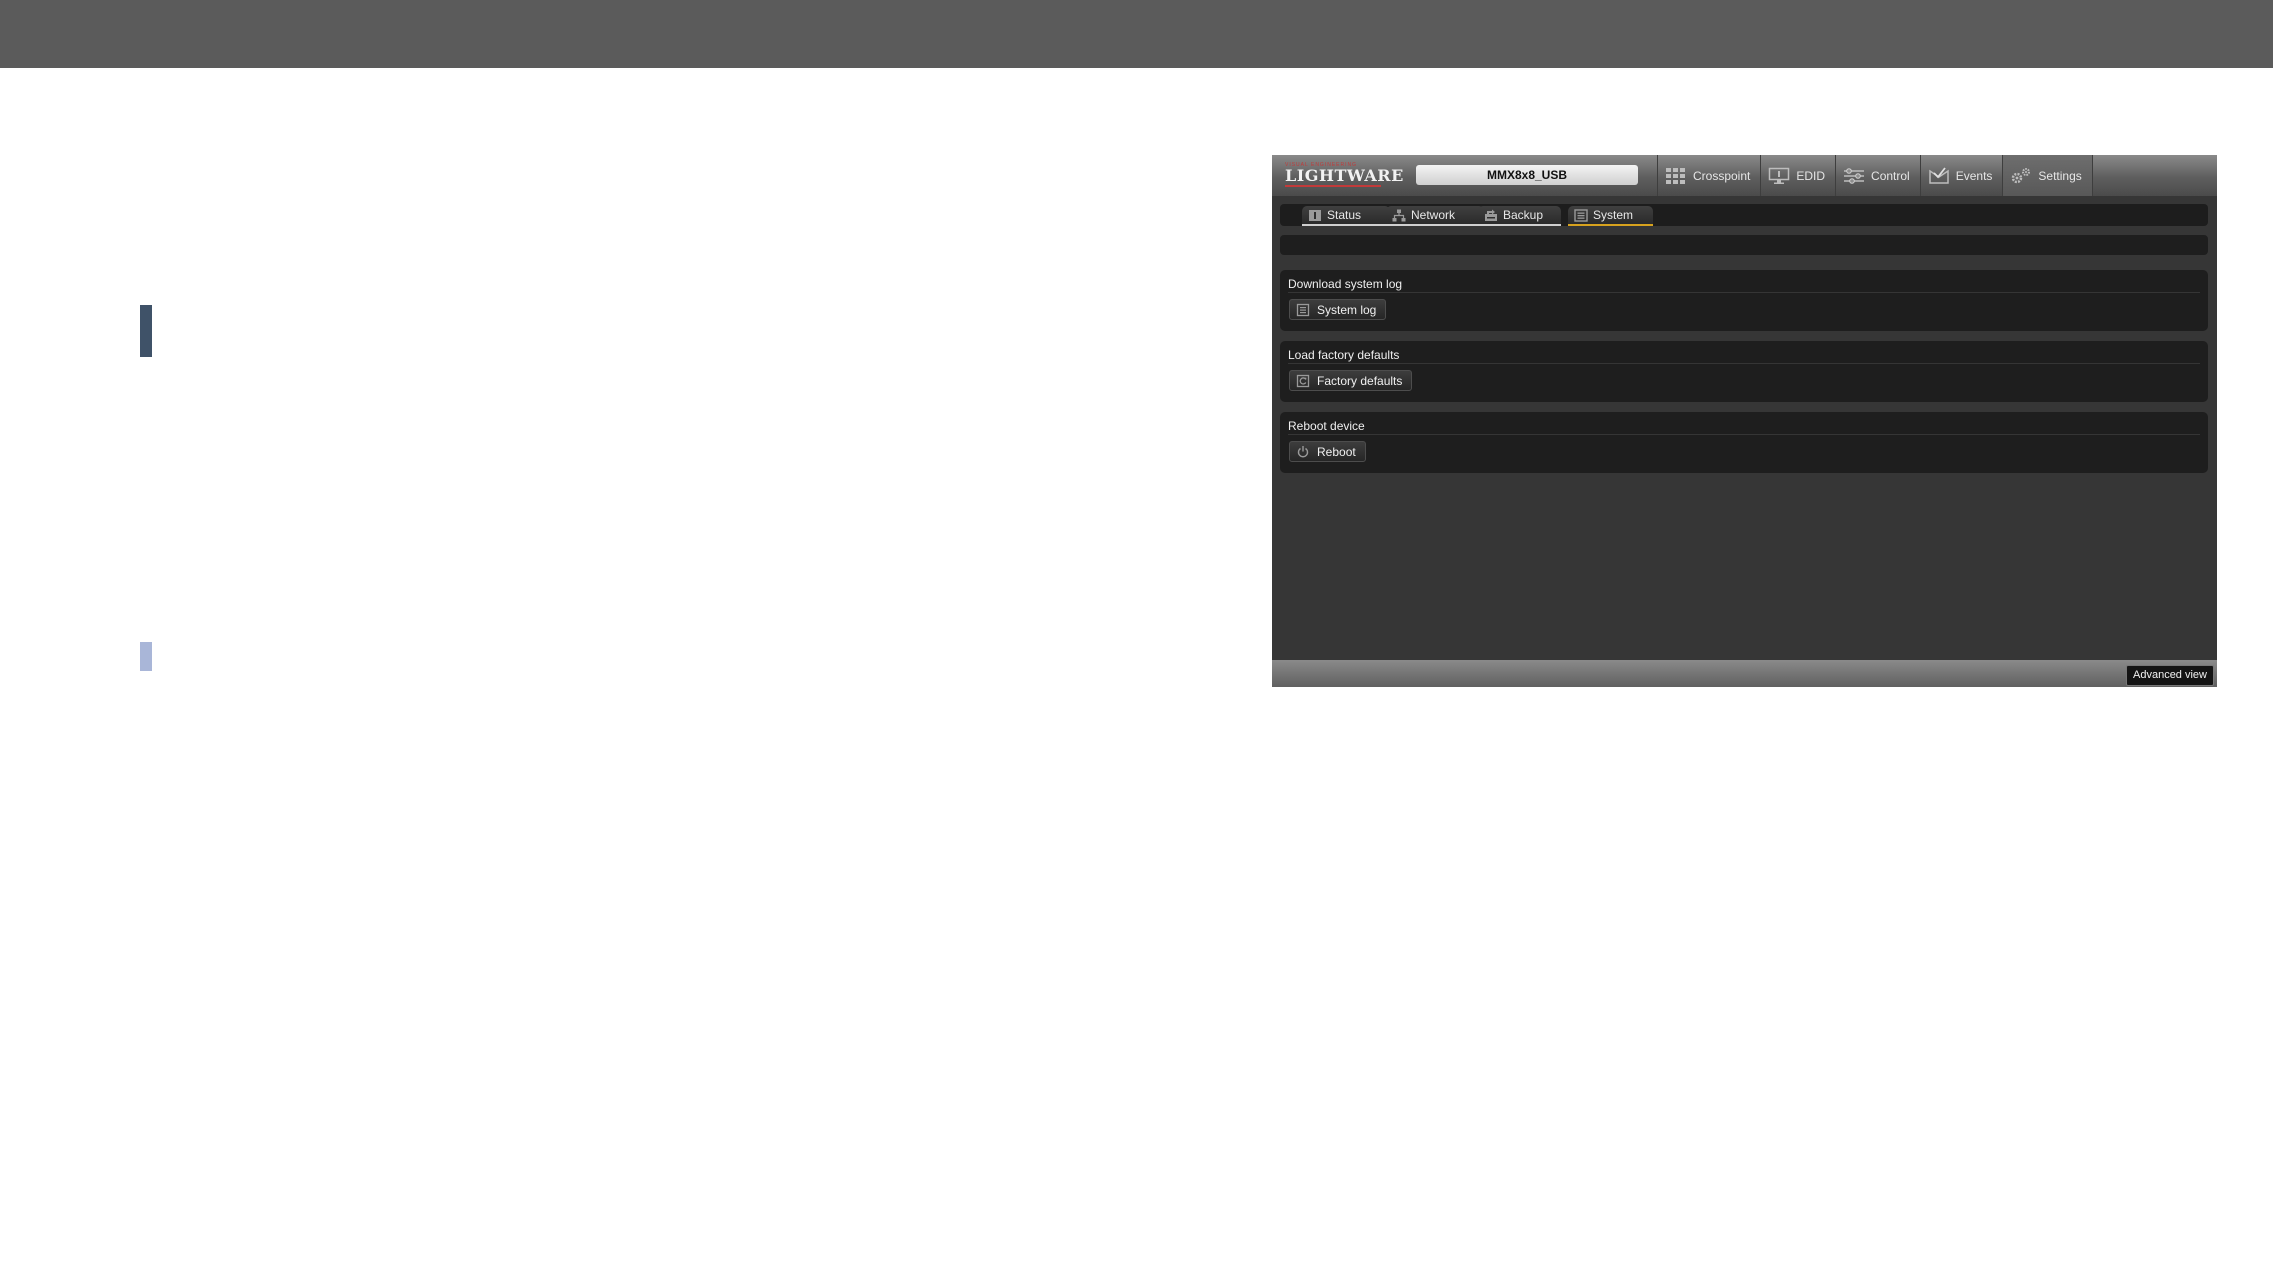 The height and width of the screenshot is (1276, 2273). I want to click on panel-title: Download system log, so click(1345, 284).